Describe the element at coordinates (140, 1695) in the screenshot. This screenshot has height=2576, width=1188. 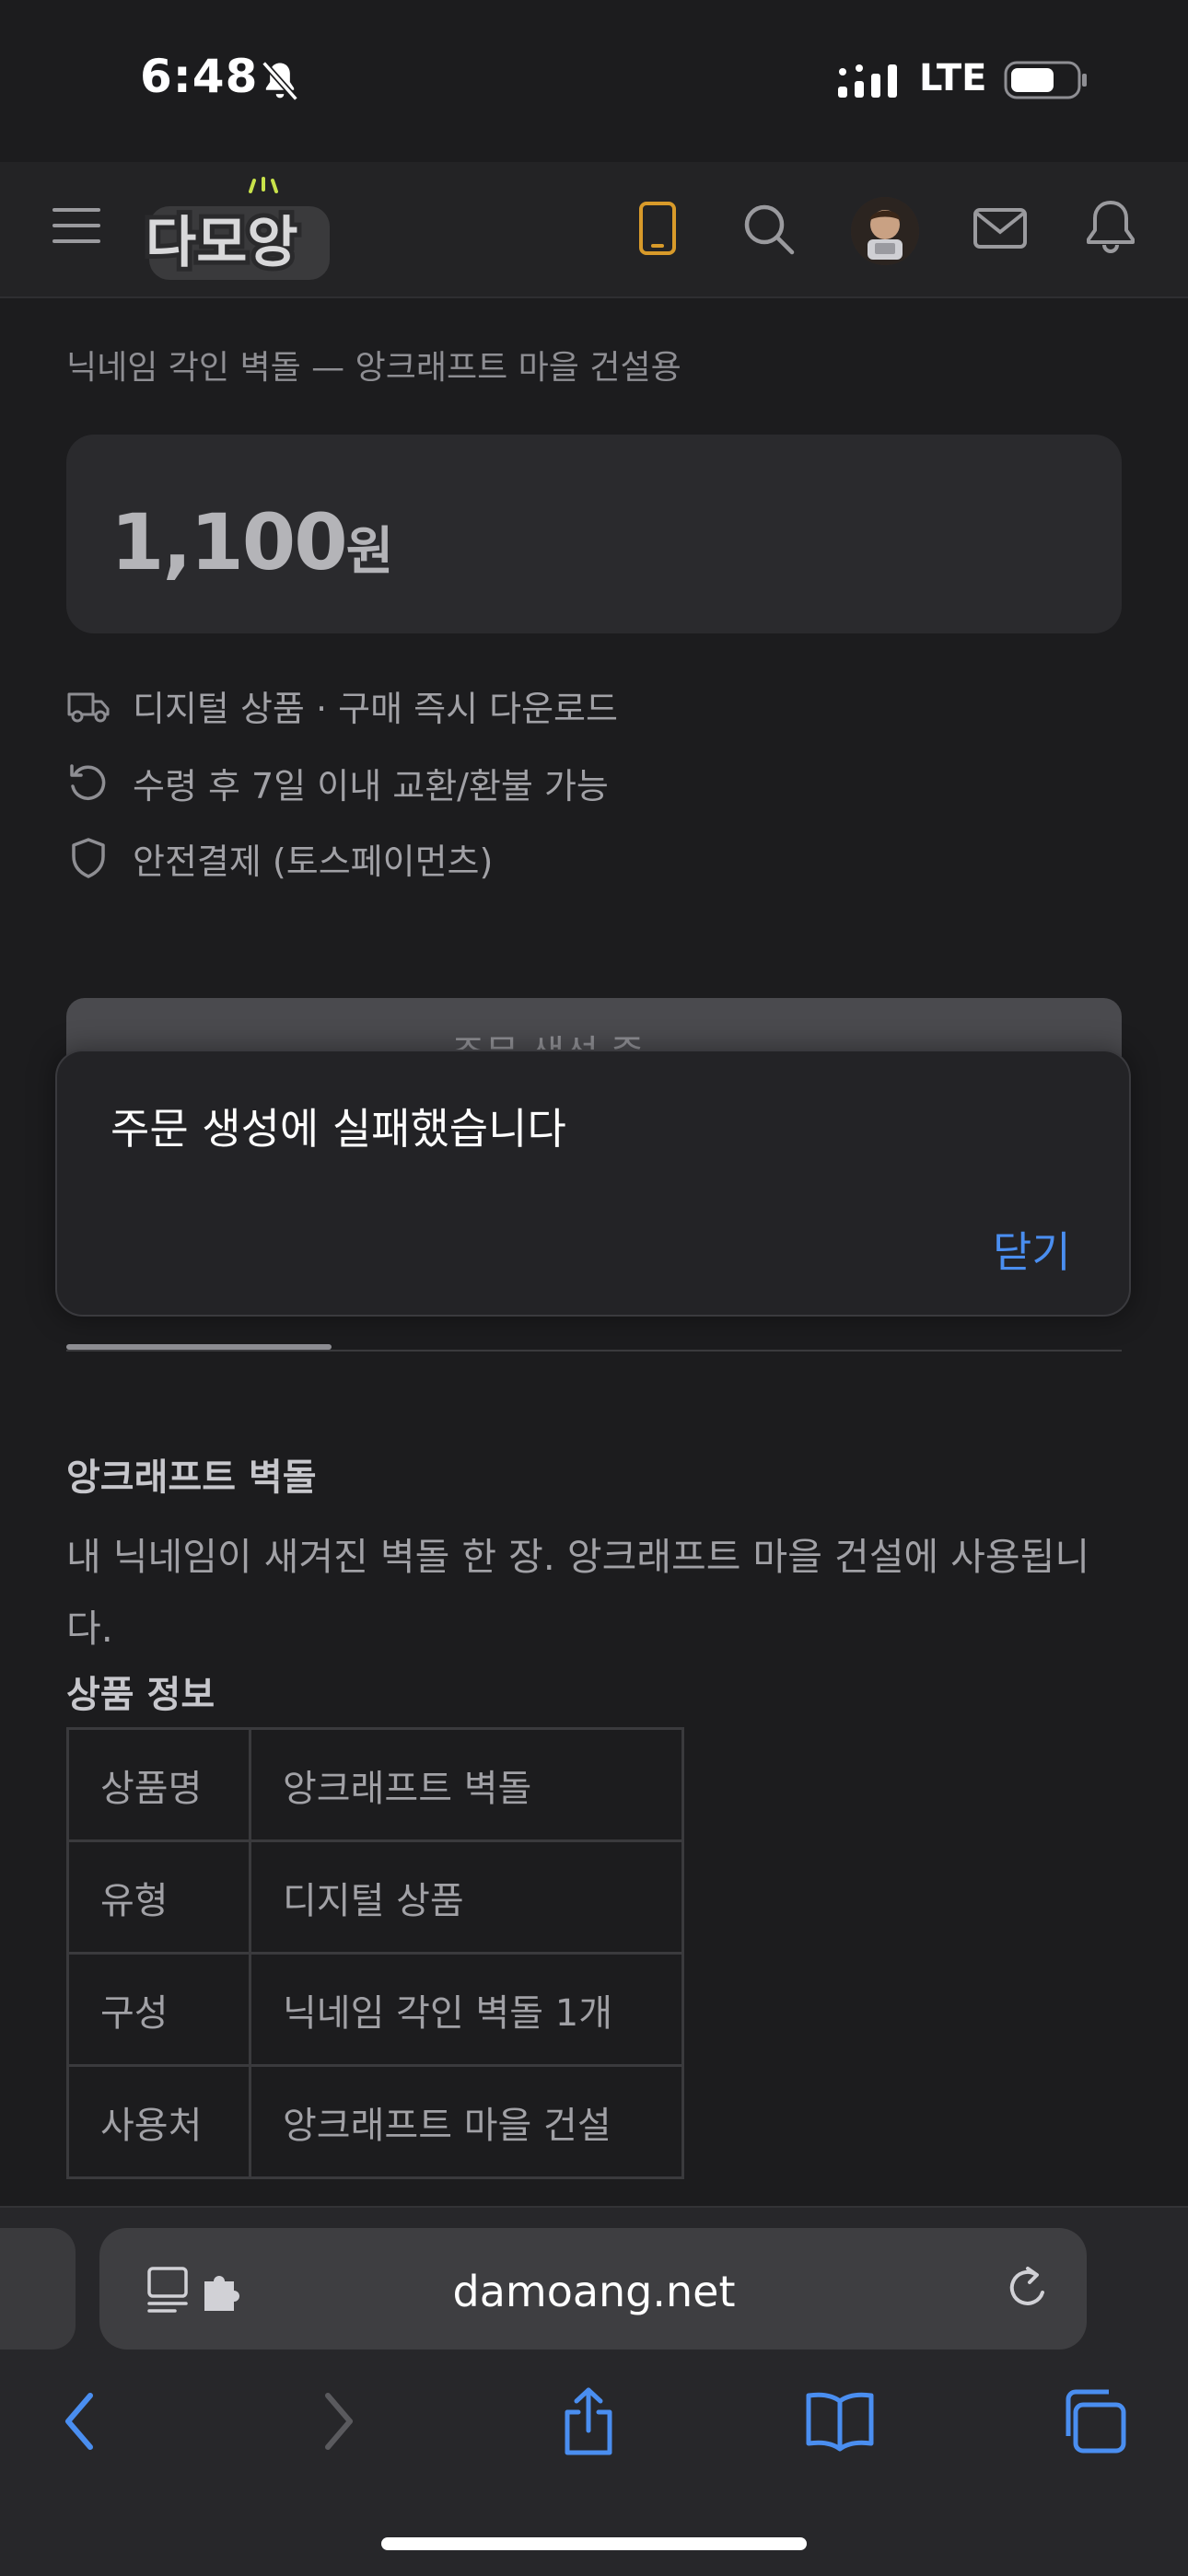
I see `info-title: 상품 정보` at that location.